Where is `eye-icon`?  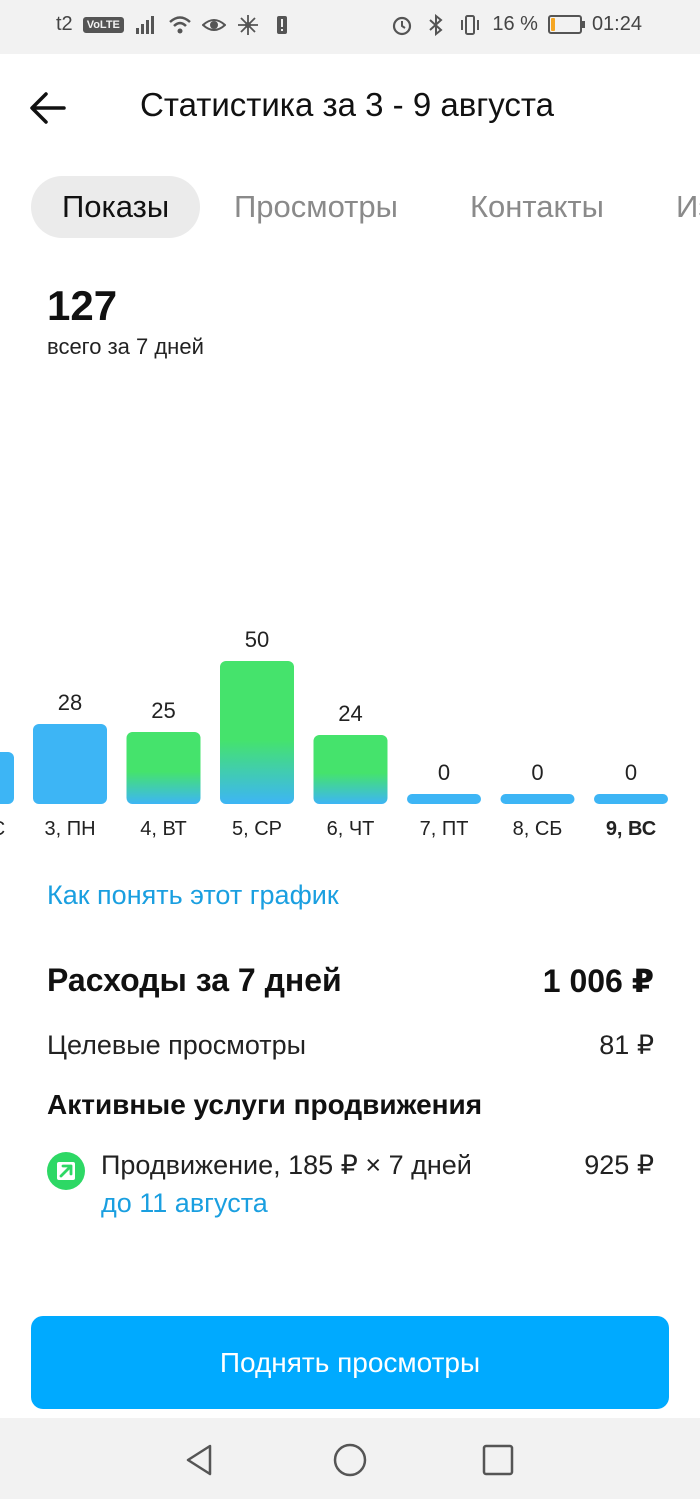 eye-icon is located at coordinates (213, 24).